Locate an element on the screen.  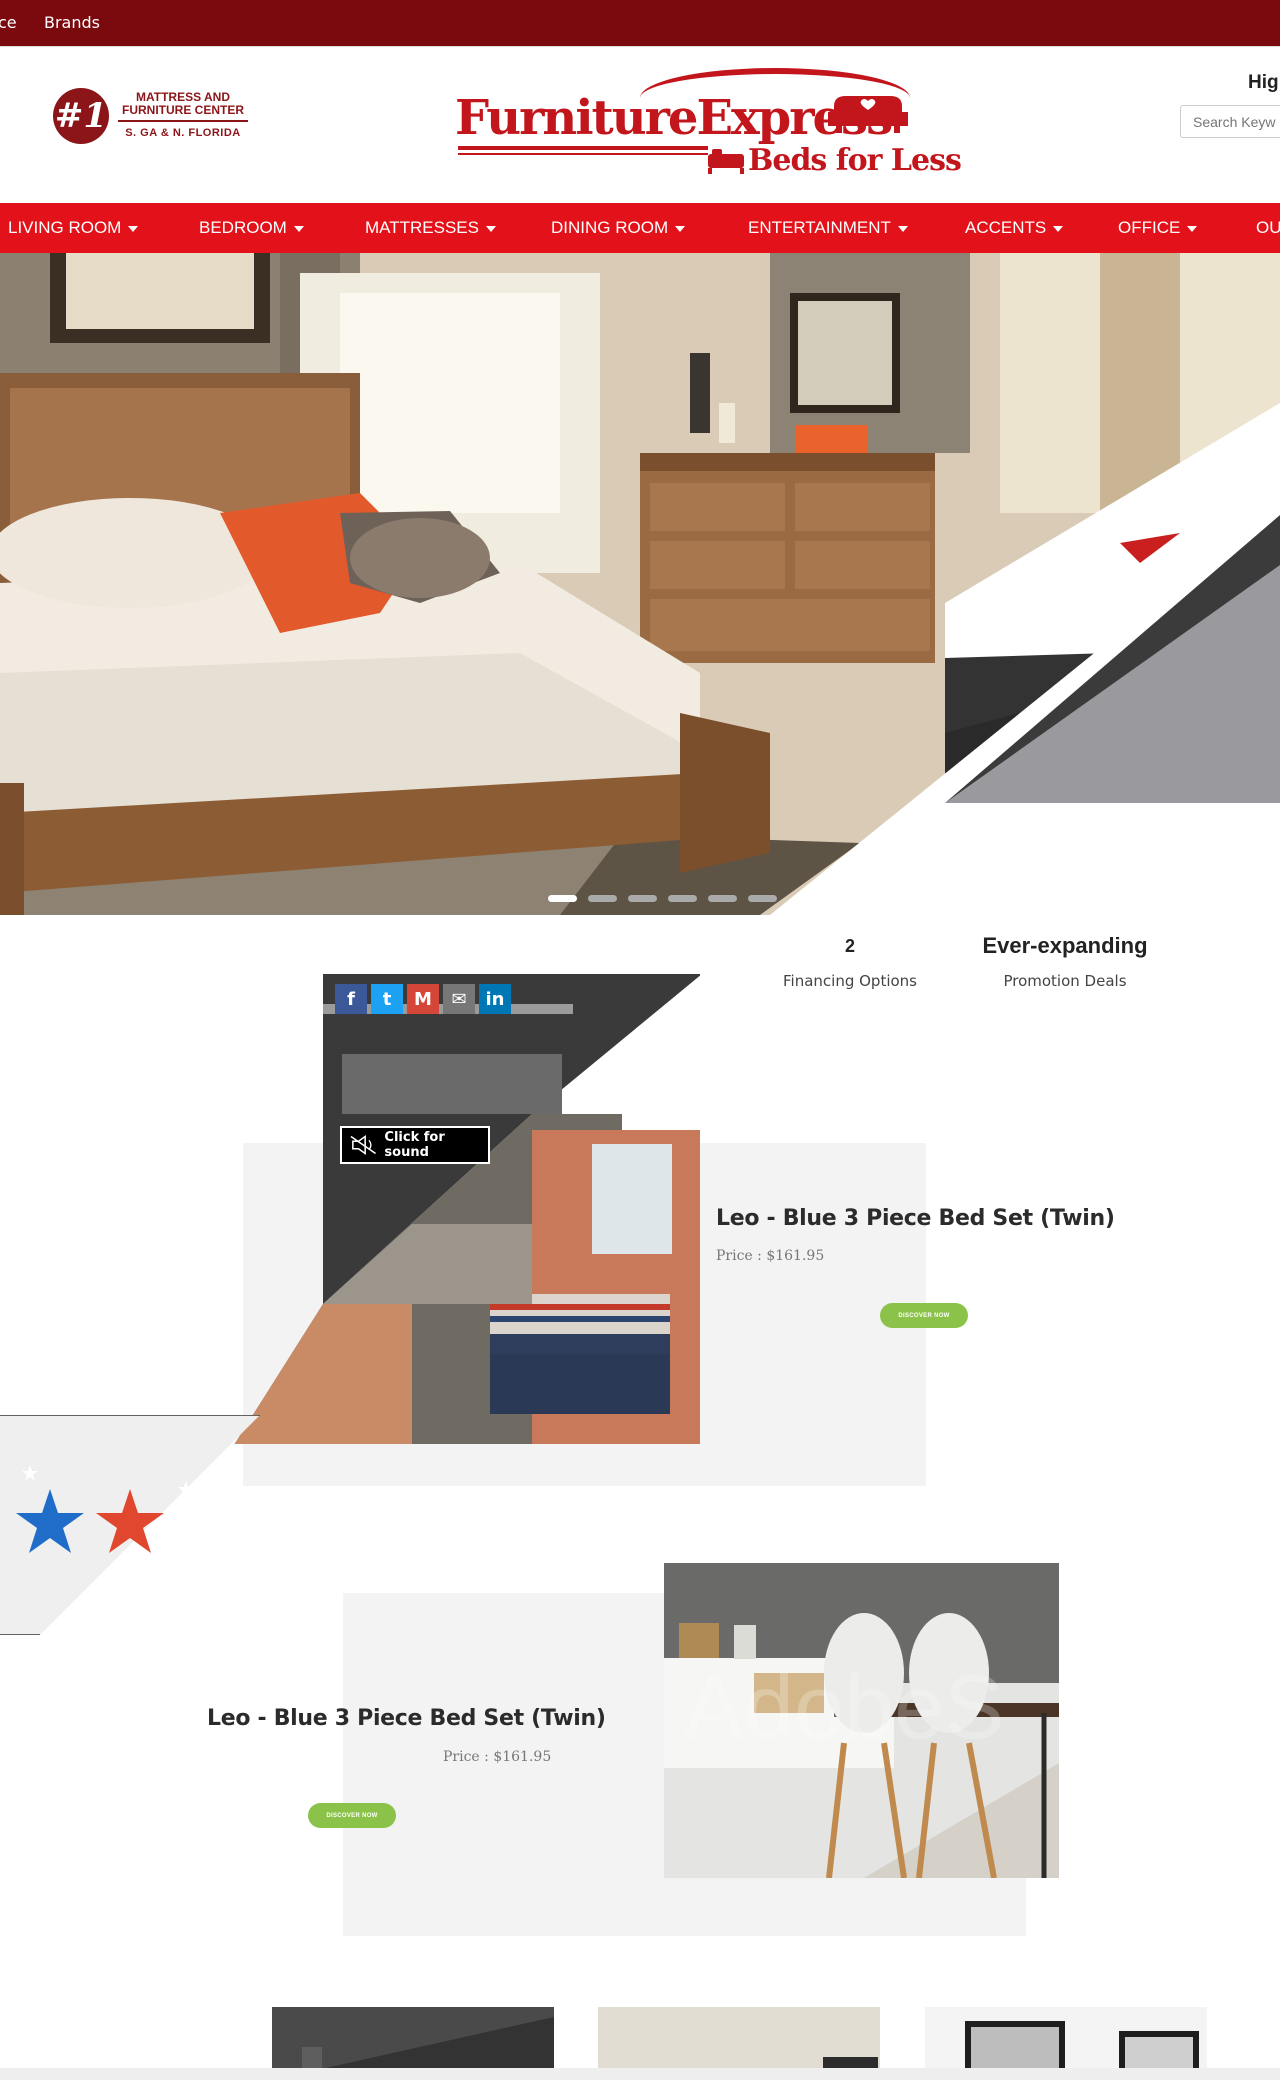
logo-tagline: Beds for Less is located at coordinates (855, 160).